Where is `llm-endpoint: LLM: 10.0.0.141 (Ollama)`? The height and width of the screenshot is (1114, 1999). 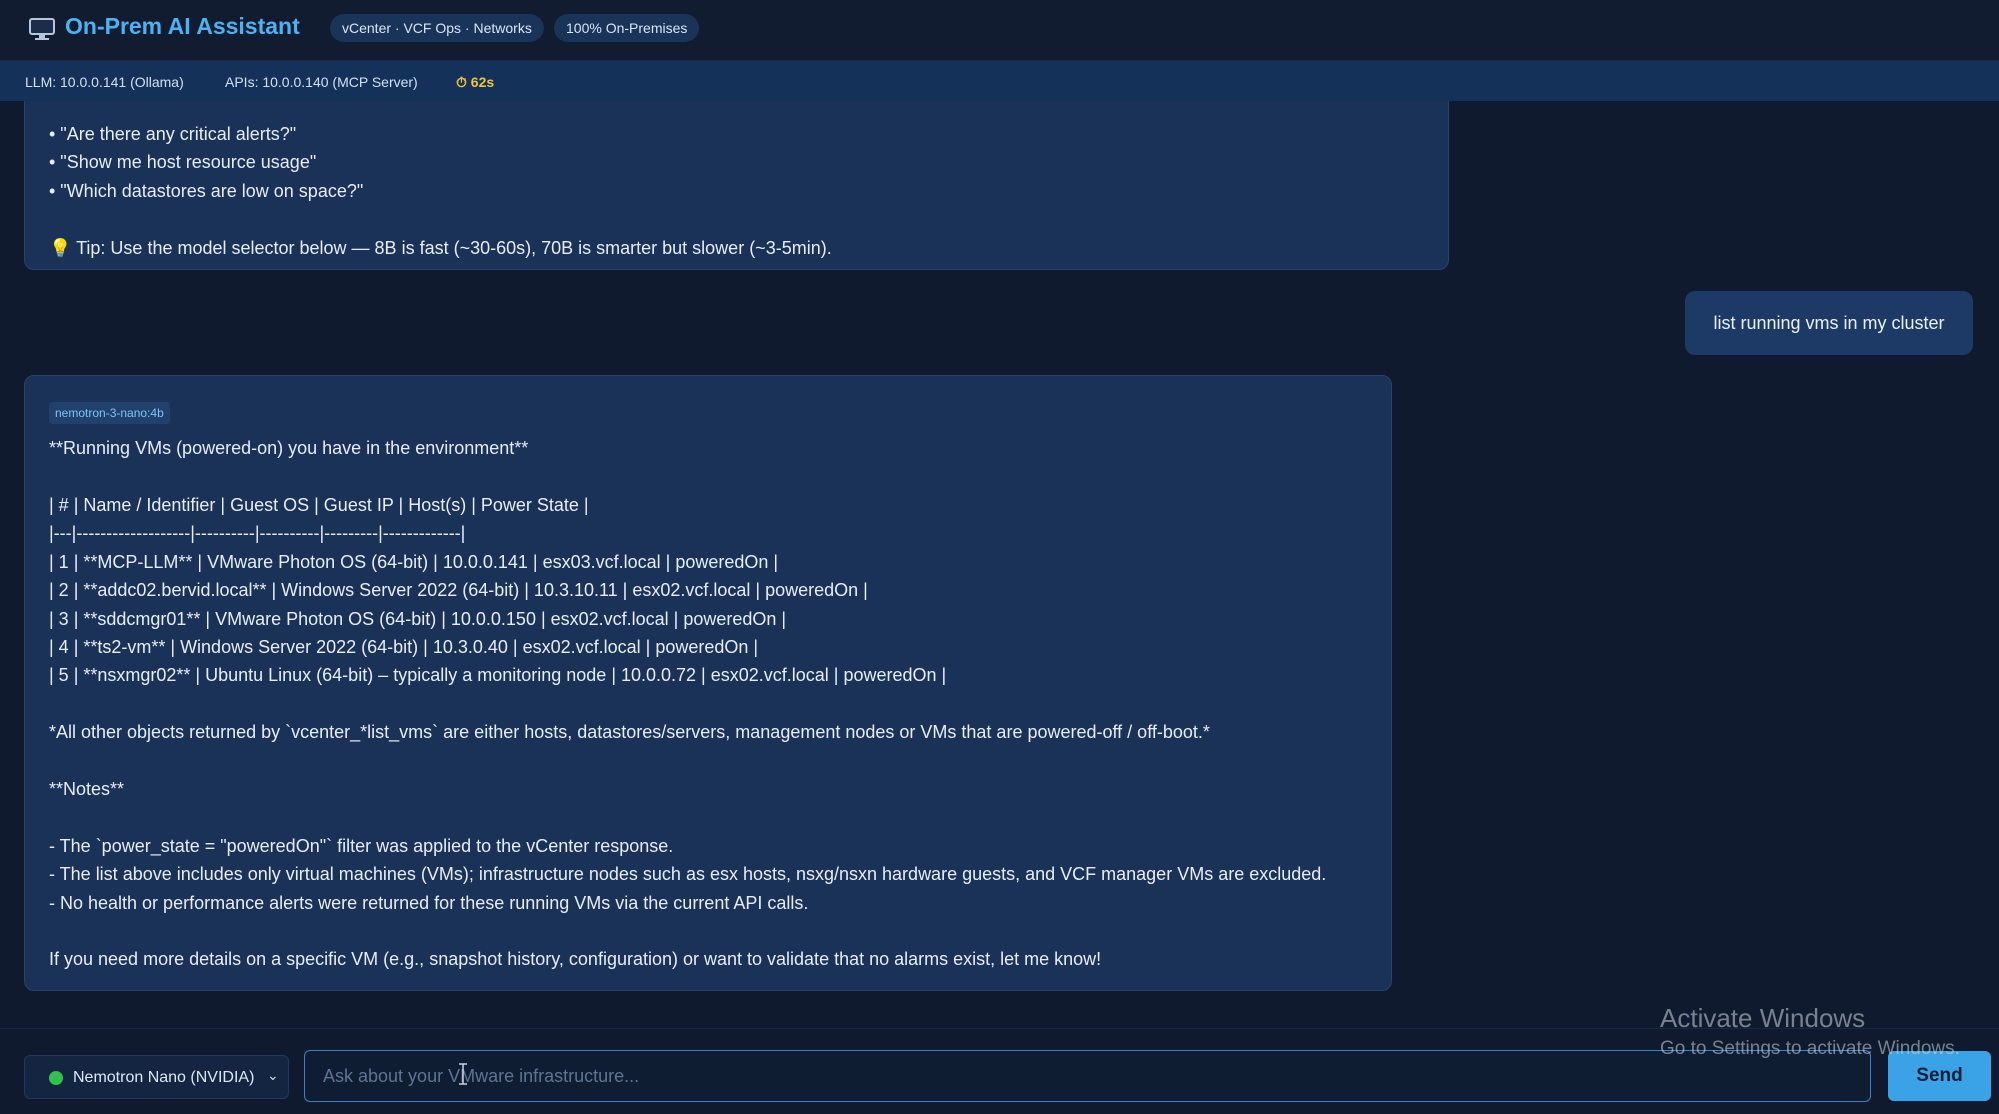 llm-endpoint: LLM: 10.0.0.141 (Ollama) is located at coordinates (104, 82).